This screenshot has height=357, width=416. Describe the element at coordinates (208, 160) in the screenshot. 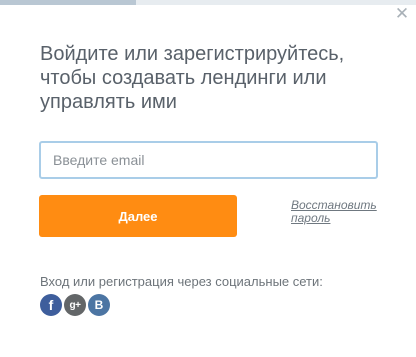

I see `email-field` at that location.